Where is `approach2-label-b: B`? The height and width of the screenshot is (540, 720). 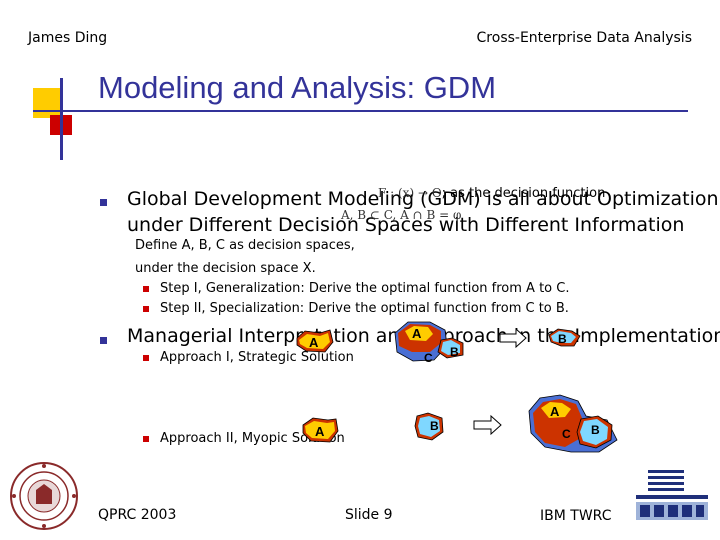 approach2-label-b: B is located at coordinates (434, 426).